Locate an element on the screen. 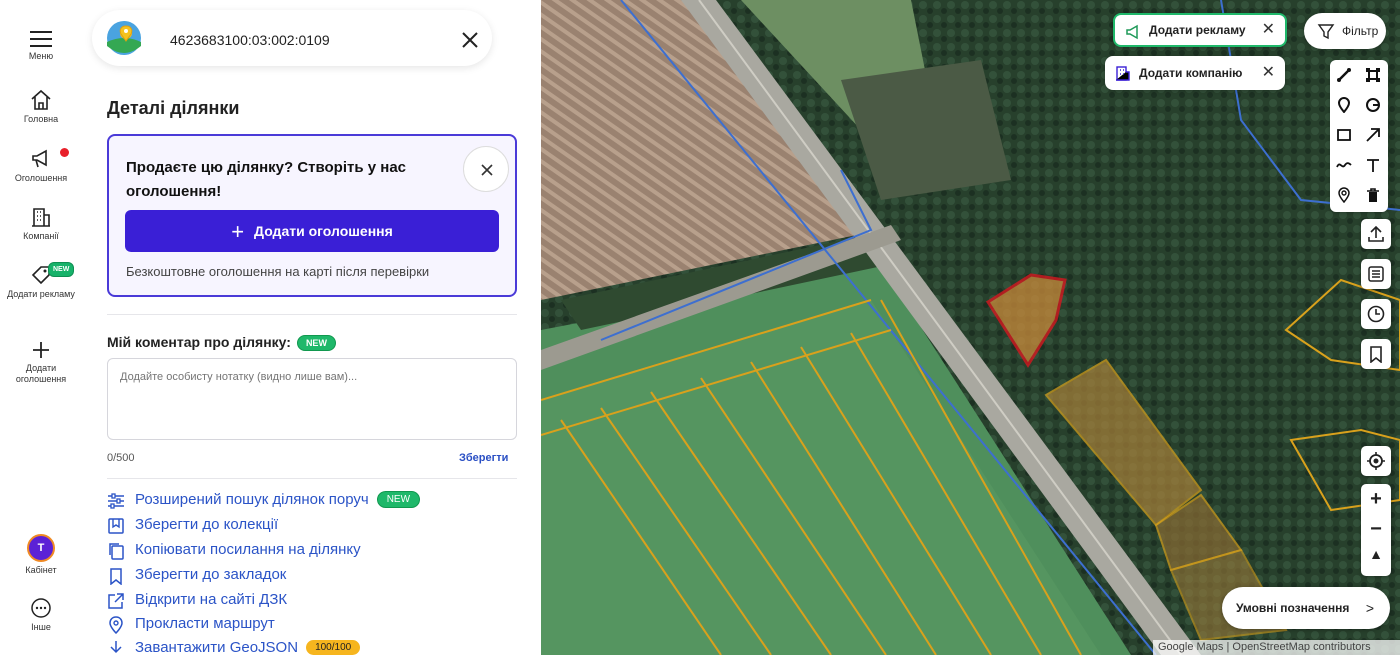  avatar: Т is located at coordinates (41, 548).